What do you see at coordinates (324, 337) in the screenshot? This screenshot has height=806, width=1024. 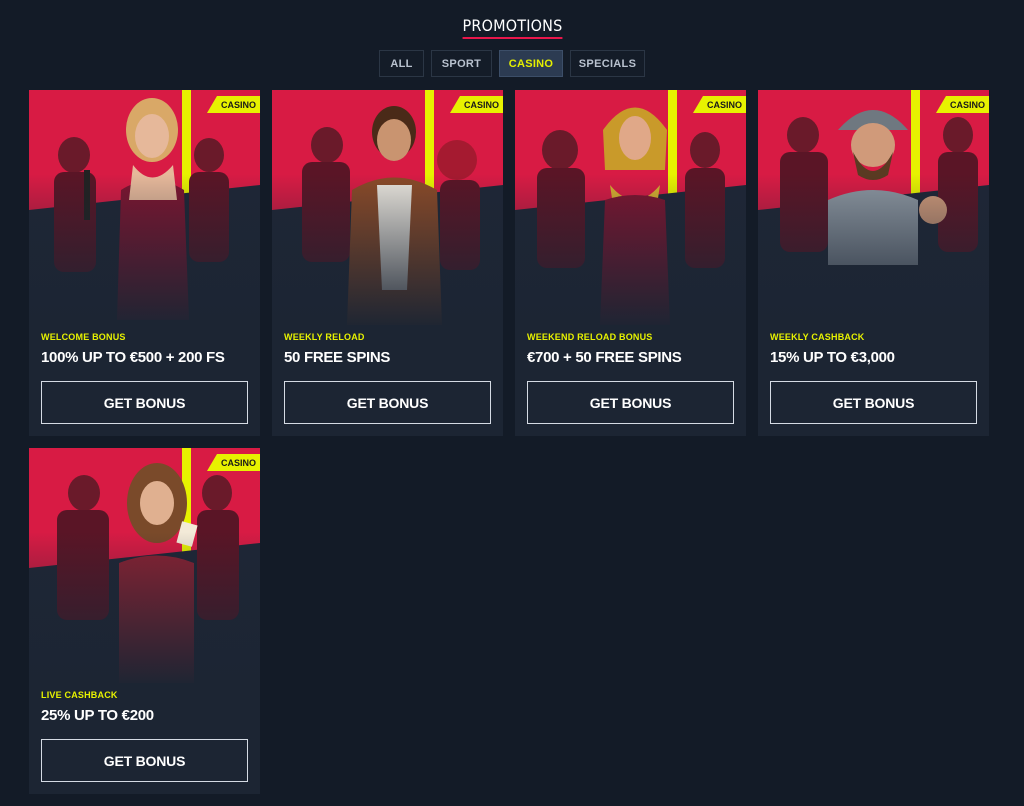 I see `promo-category: WEEKLY RELOAD` at bounding box center [324, 337].